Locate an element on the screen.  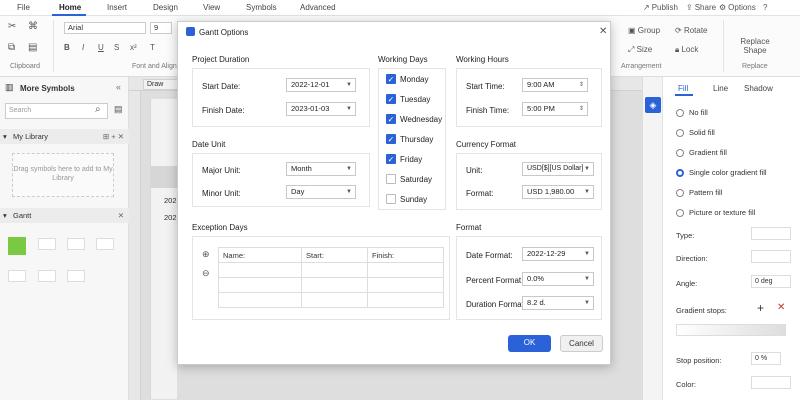
fill-option-gradient: Gradient fill is located at coordinates (701, 152).